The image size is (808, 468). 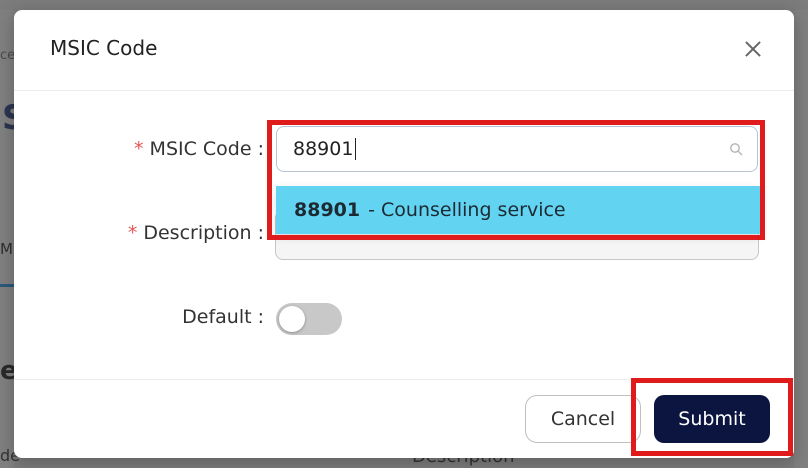 I want to click on dropdown-option-88901: 88901 - Counselling service, so click(x=518, y=210).